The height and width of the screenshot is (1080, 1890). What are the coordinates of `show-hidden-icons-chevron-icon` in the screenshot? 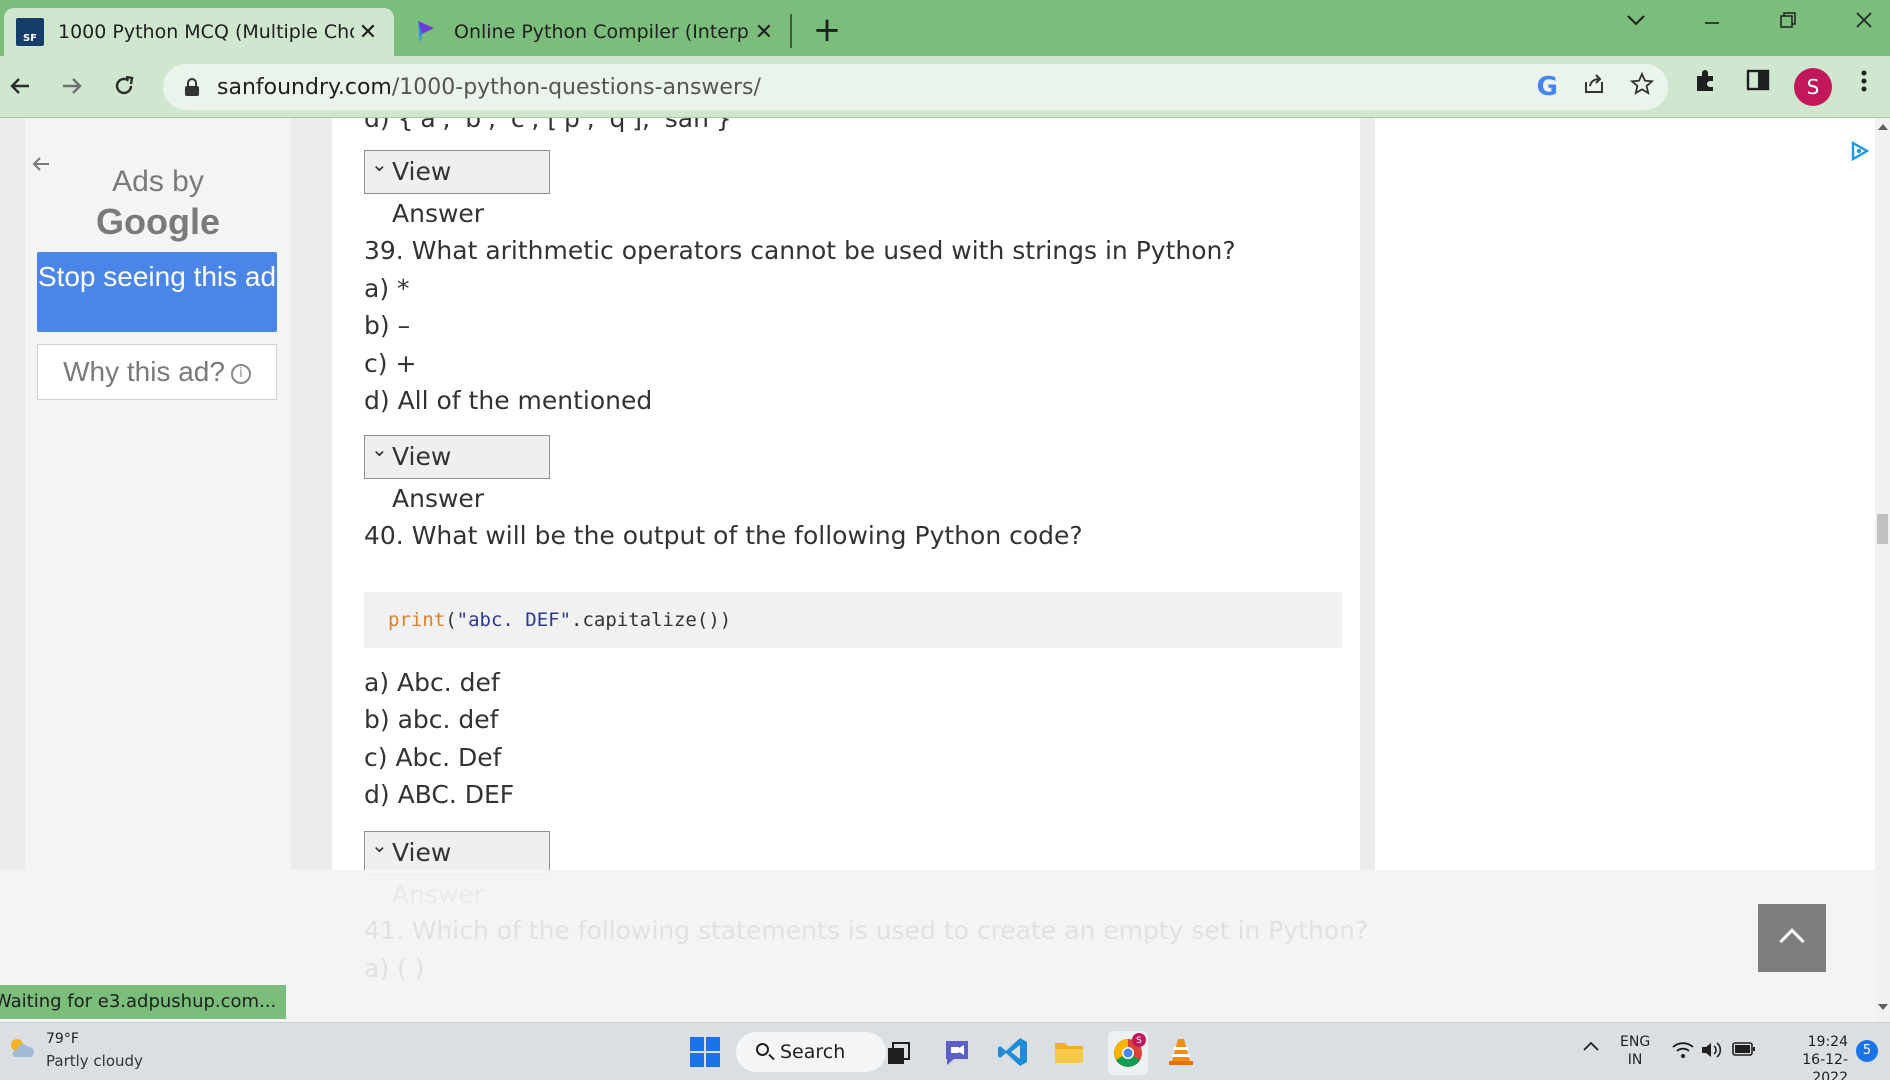 It's located at (1591, 1048).